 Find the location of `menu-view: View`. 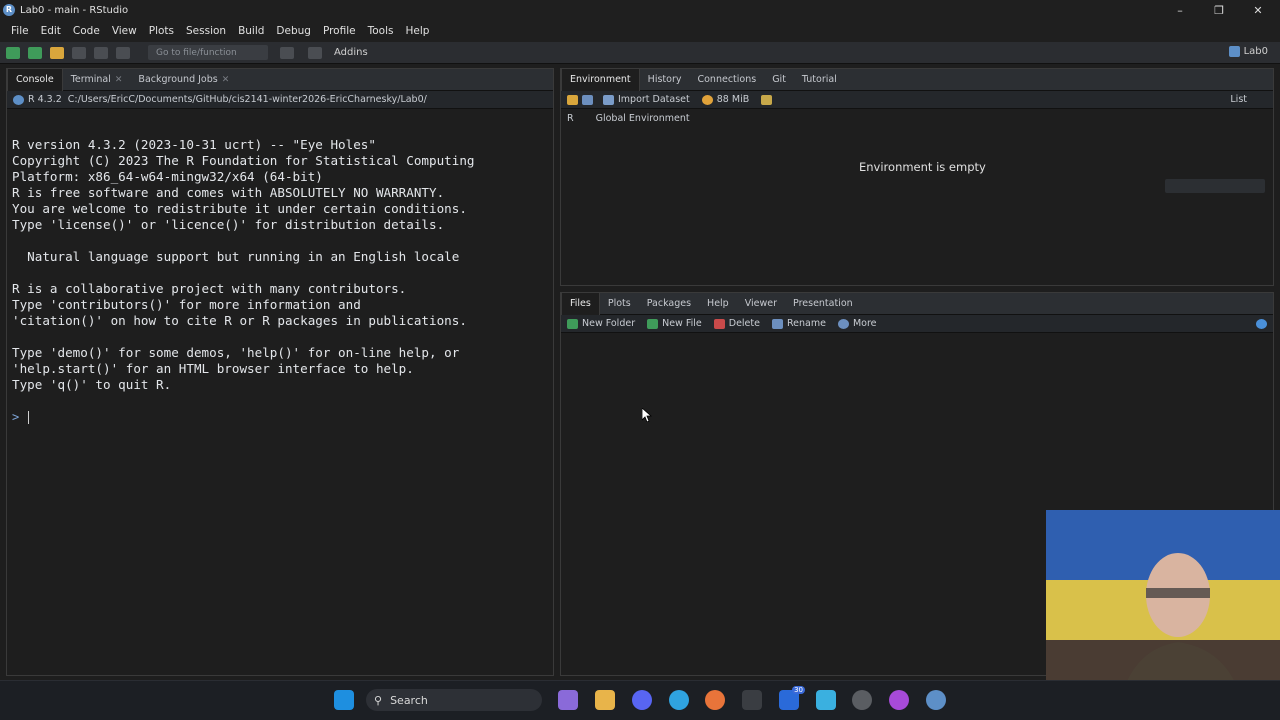

menu-view: View is located at coordinates (124, 31).